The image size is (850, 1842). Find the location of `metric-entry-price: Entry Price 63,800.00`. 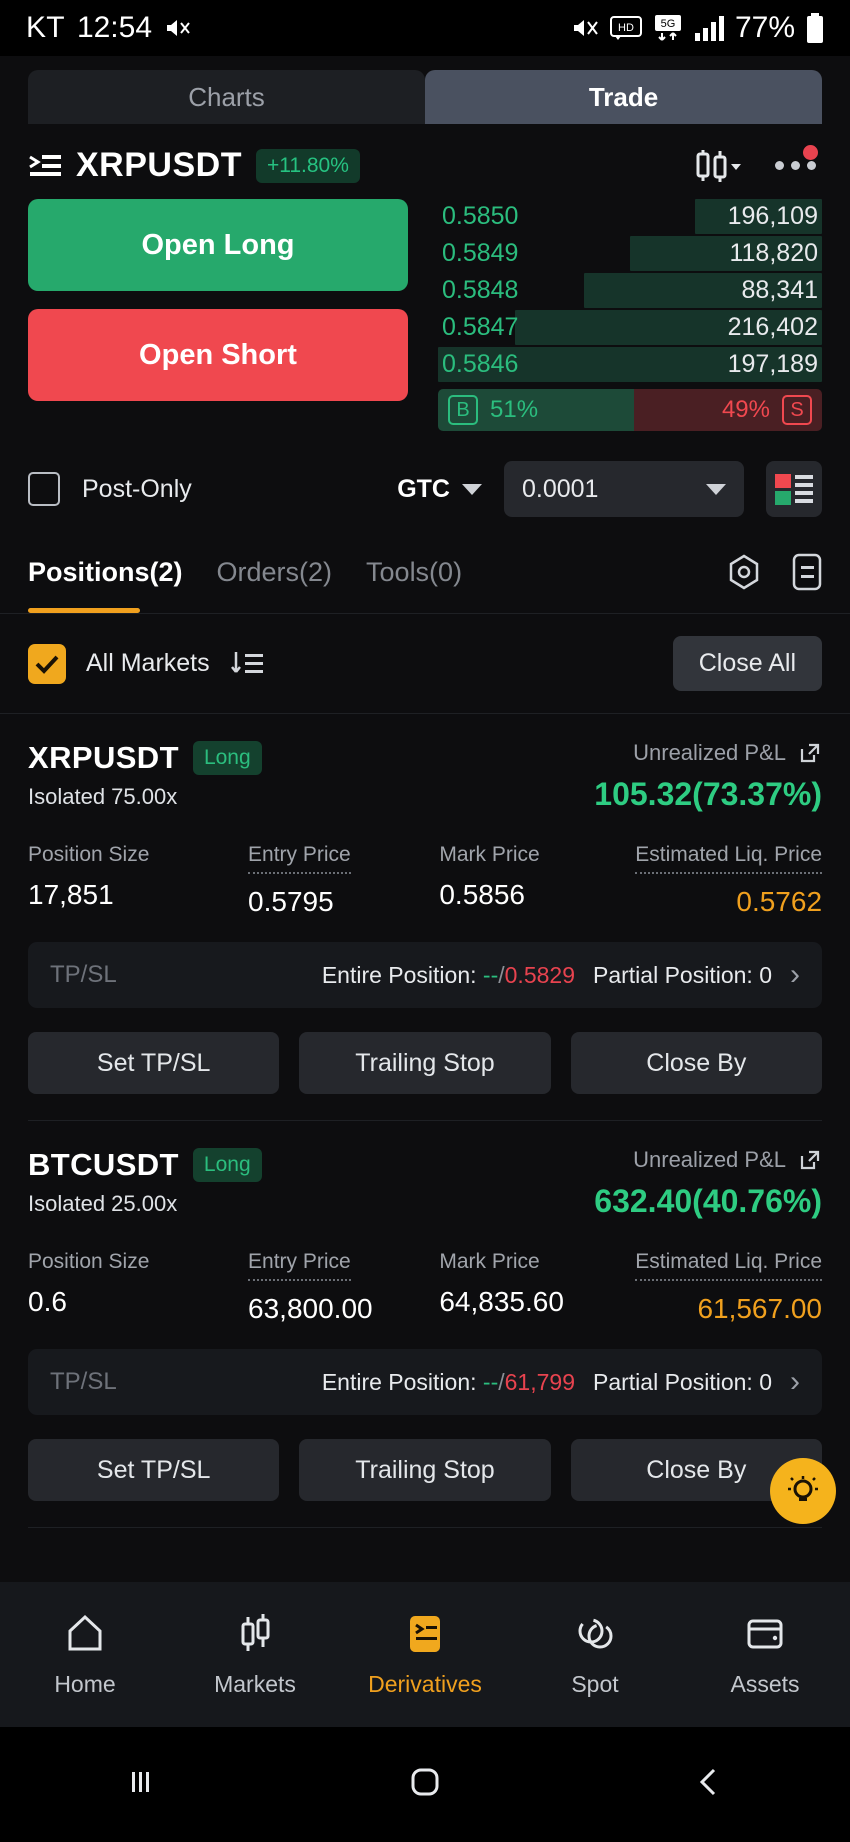

metric-entry-price: Entry Price 63,800.00 is located at coordinates (343, 1287).